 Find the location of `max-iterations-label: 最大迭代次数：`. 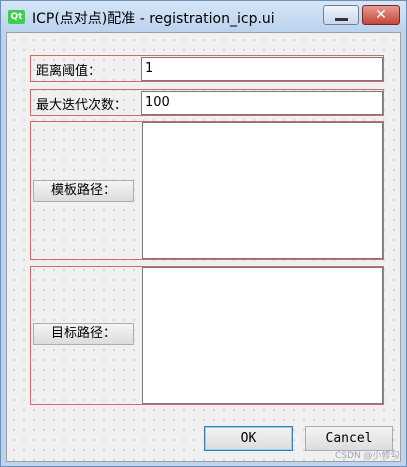

max-iterations-label: 最大迭代次数： is located at coordinates (82, 105).